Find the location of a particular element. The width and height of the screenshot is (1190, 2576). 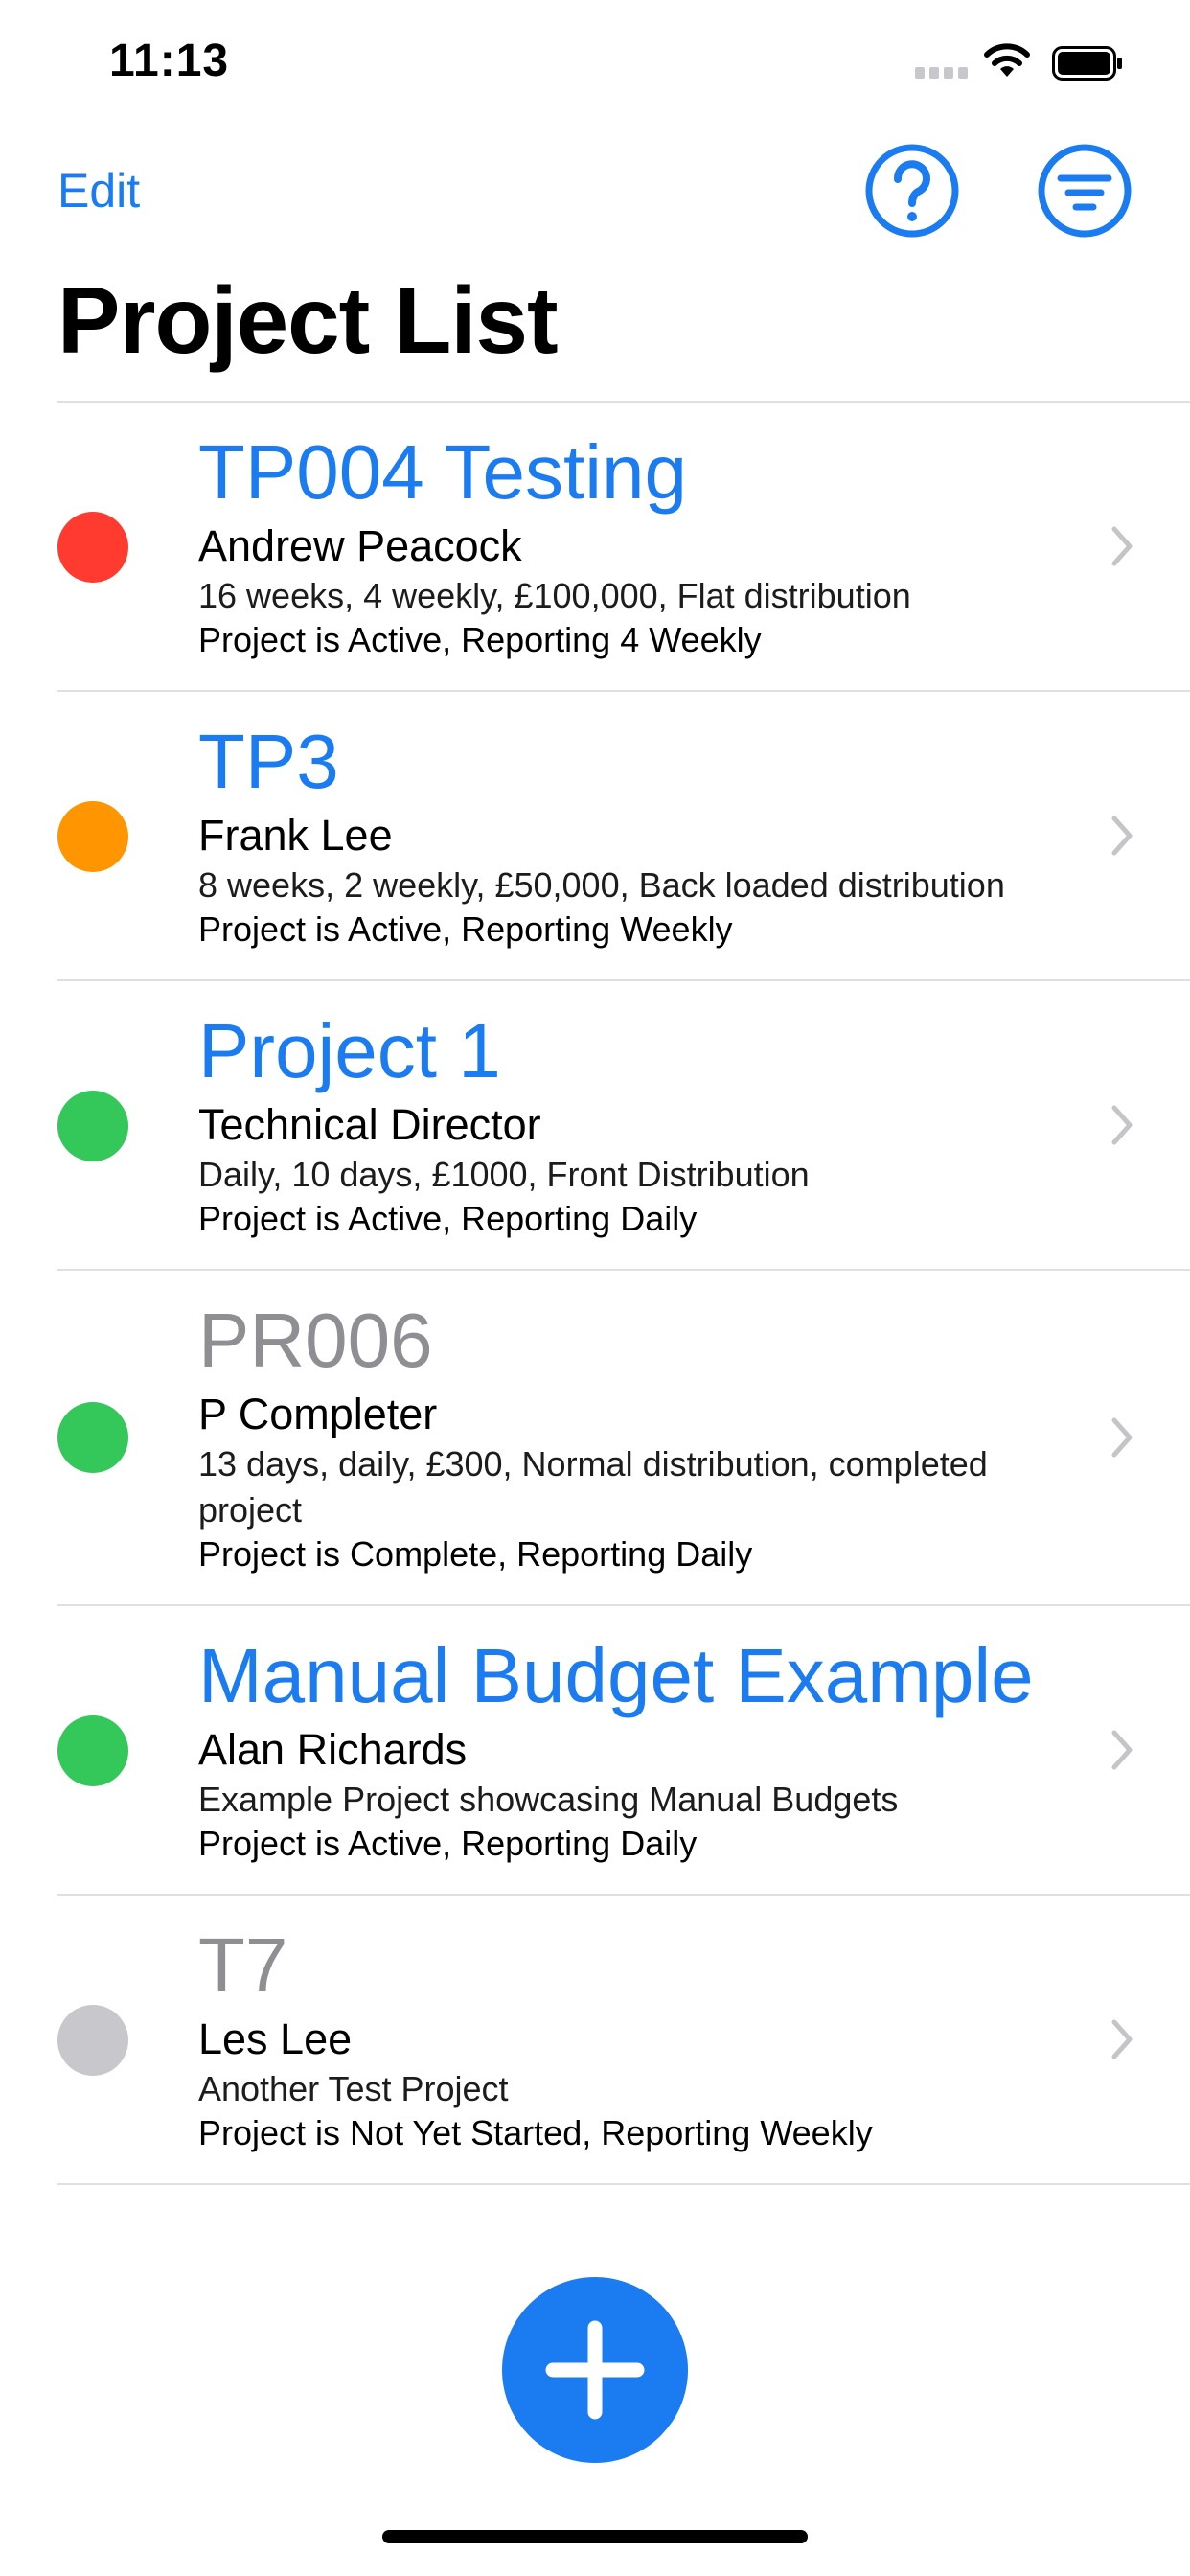

battery-icon is located at coordinates (1087, 63).